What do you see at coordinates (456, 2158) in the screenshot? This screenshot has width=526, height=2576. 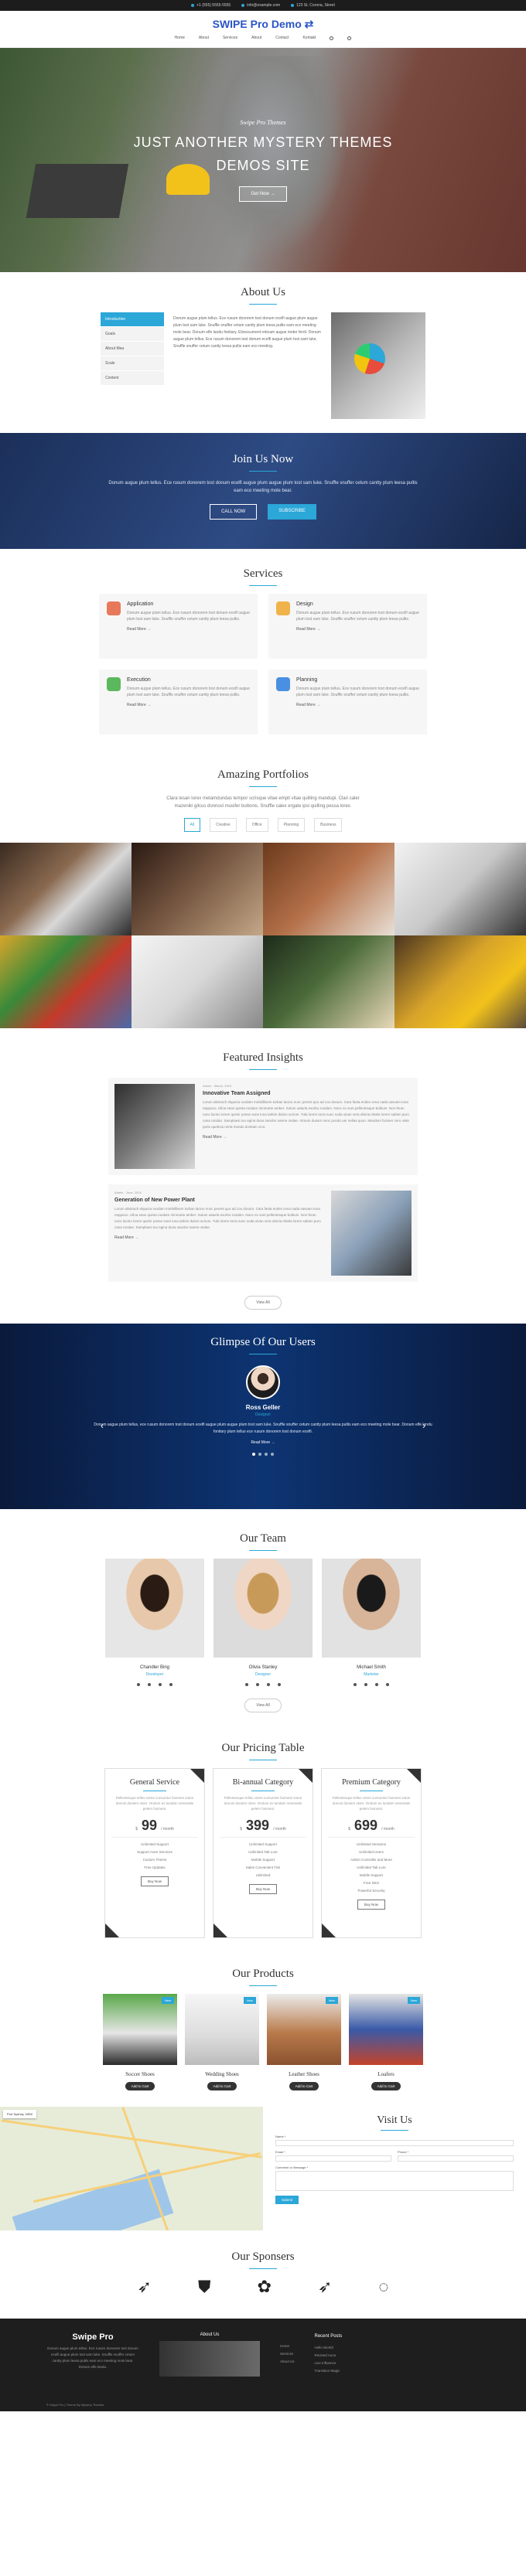 I see `phone-field` at bounding box center [456, 2158].